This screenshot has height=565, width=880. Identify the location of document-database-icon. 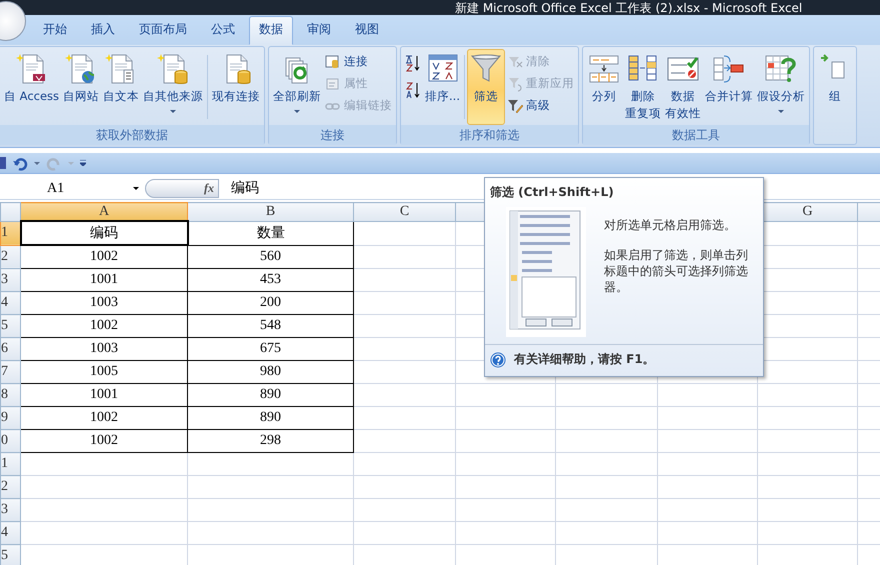
(173, 69).